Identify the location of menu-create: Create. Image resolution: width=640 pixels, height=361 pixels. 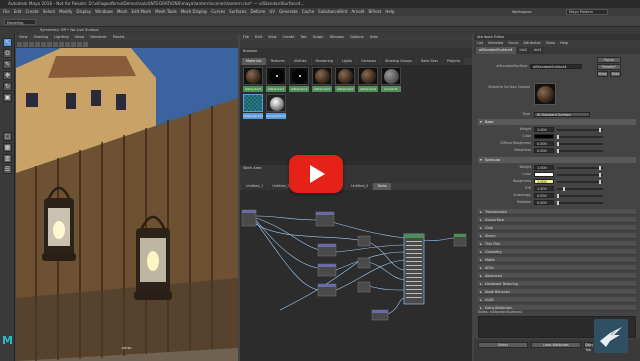
(31, 11).